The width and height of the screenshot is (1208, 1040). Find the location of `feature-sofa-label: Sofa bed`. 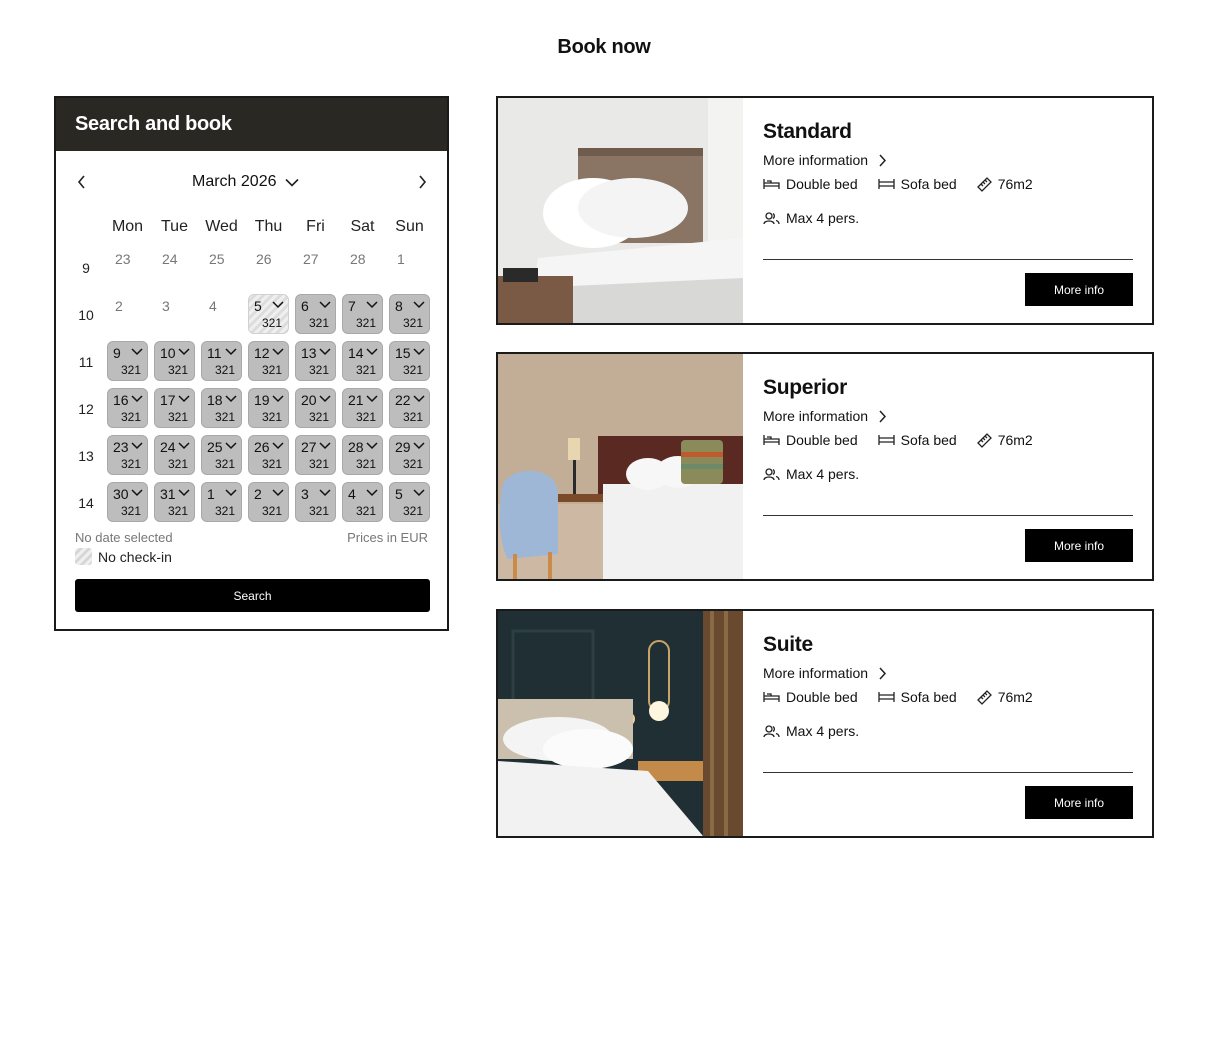

feature-sofa-label: Sofa bed is located at coordinates (928, 440).